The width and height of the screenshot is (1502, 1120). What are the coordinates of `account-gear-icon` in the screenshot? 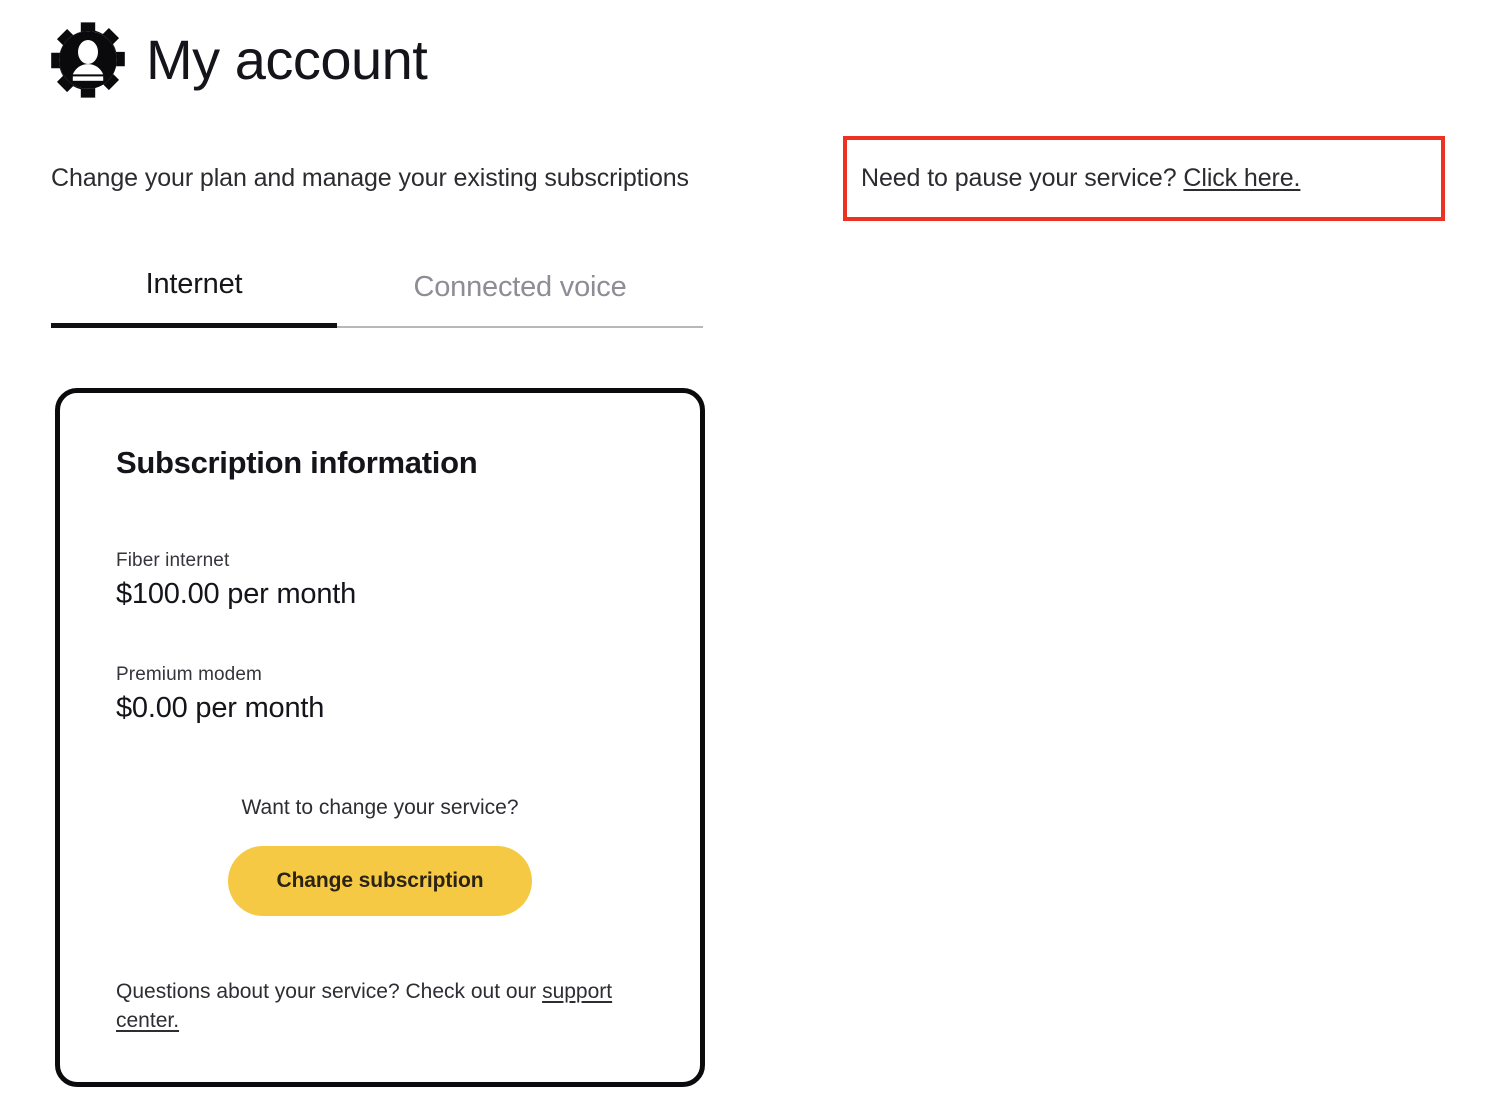 It's located at (88, 60).